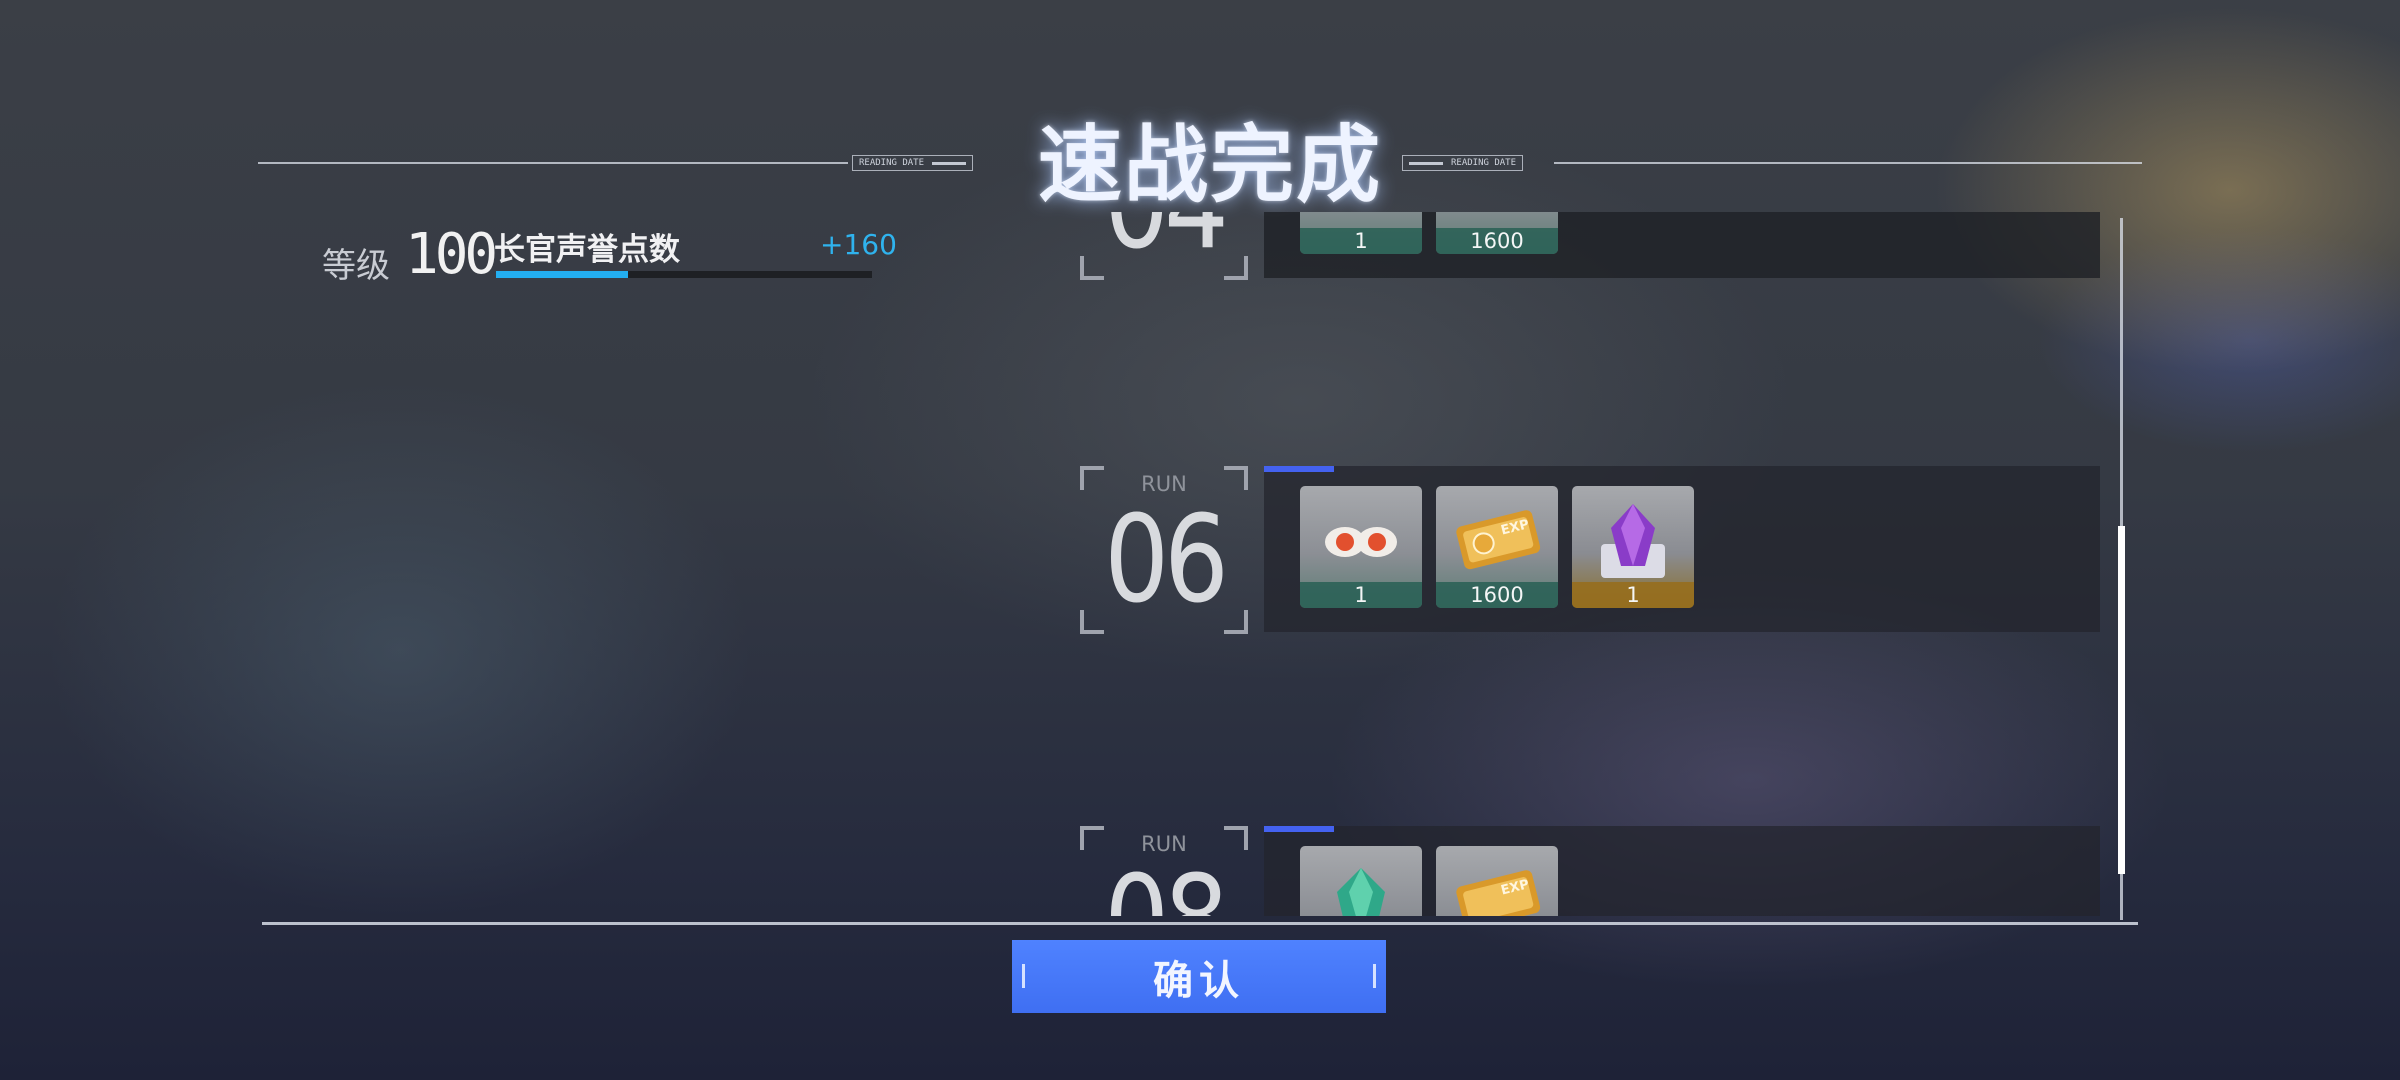 This screenshot has height=1080, width=2400. I want to click on run-number: 08, so click(1164, 886).